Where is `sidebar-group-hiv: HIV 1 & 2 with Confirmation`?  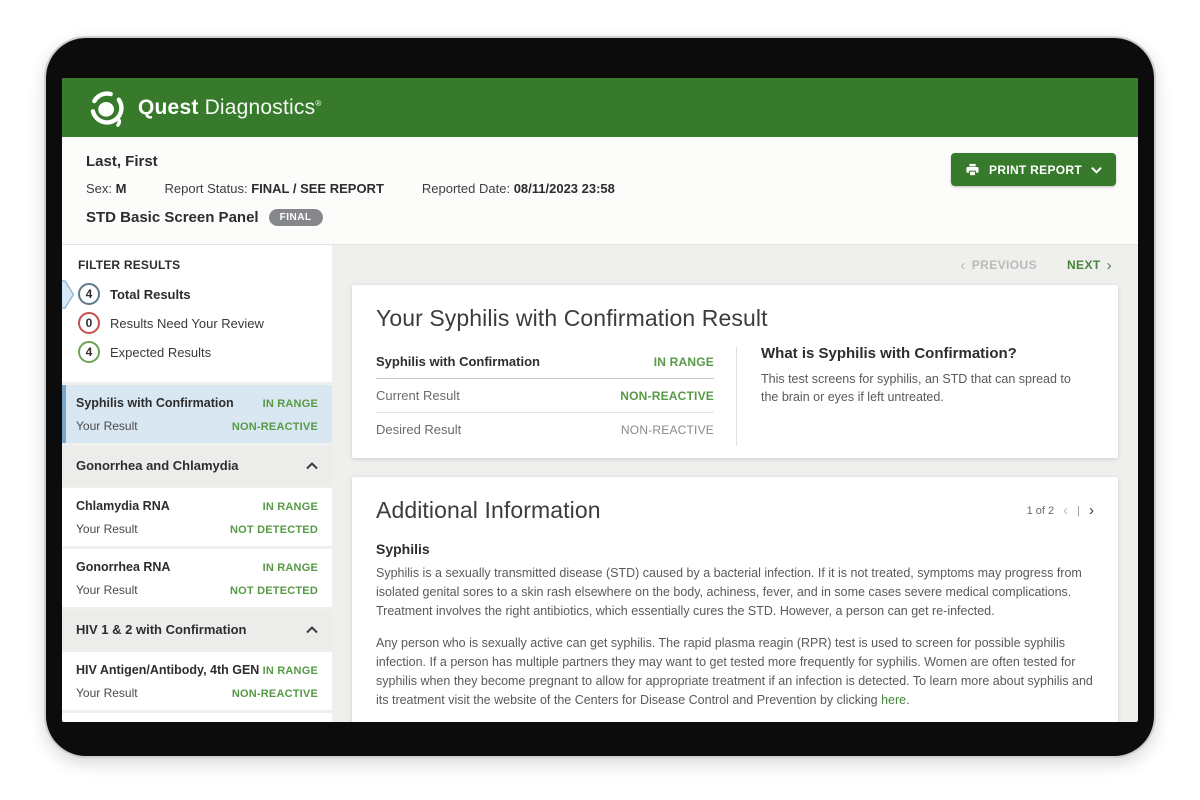 sidebar-group-hiv: HIV 1 & 2 with Confirmation is located at coordinates (197, 629).